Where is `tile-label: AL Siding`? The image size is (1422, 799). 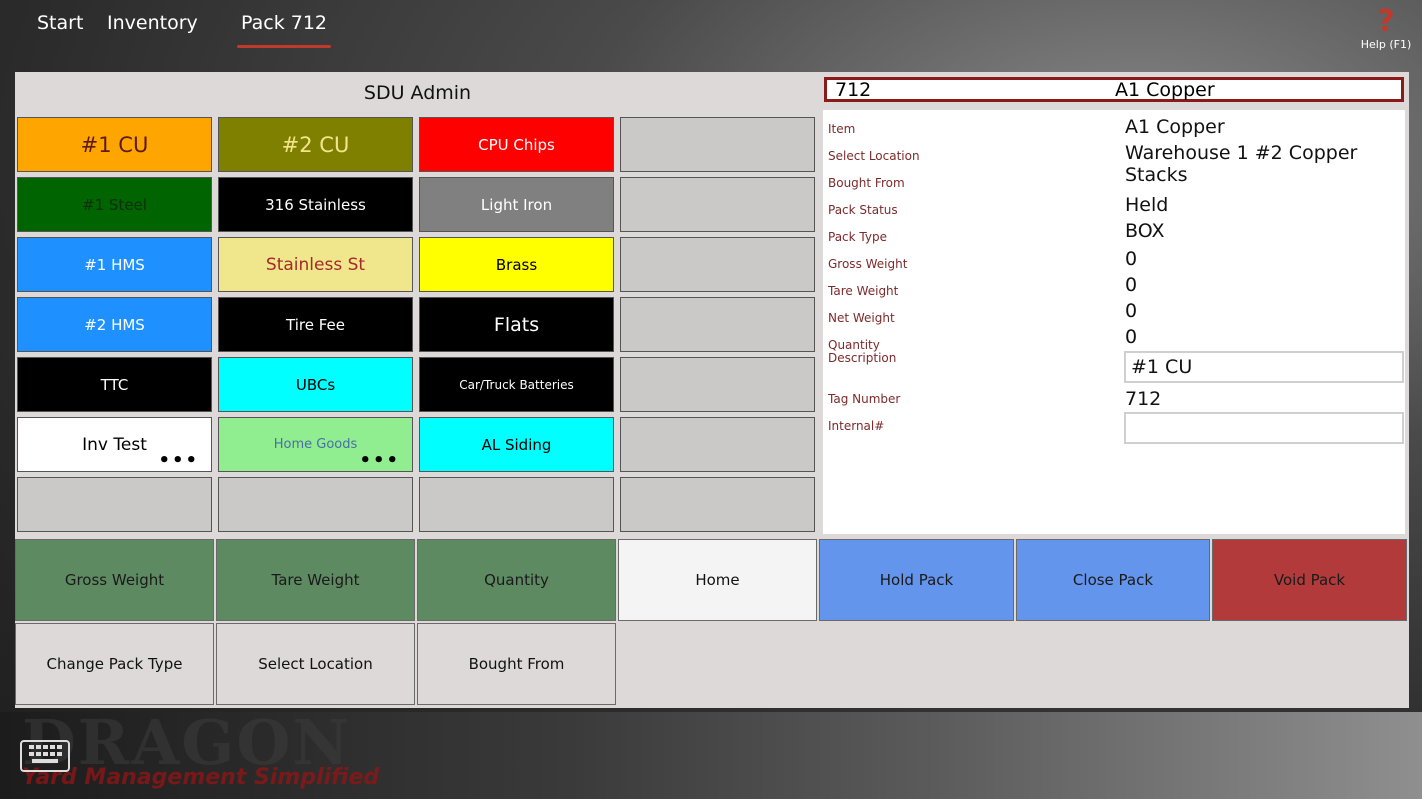
tile-label: AL Siding is located at coordinates (516, 444).